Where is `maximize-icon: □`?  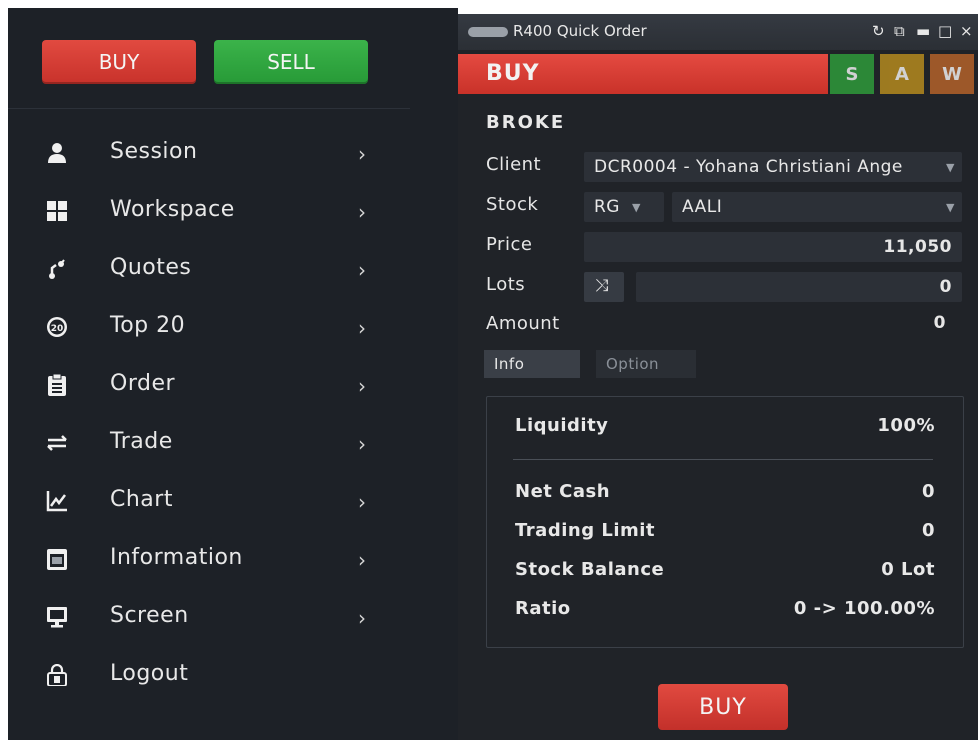 maximize-icon: □ is located at coordinates (945, 31).